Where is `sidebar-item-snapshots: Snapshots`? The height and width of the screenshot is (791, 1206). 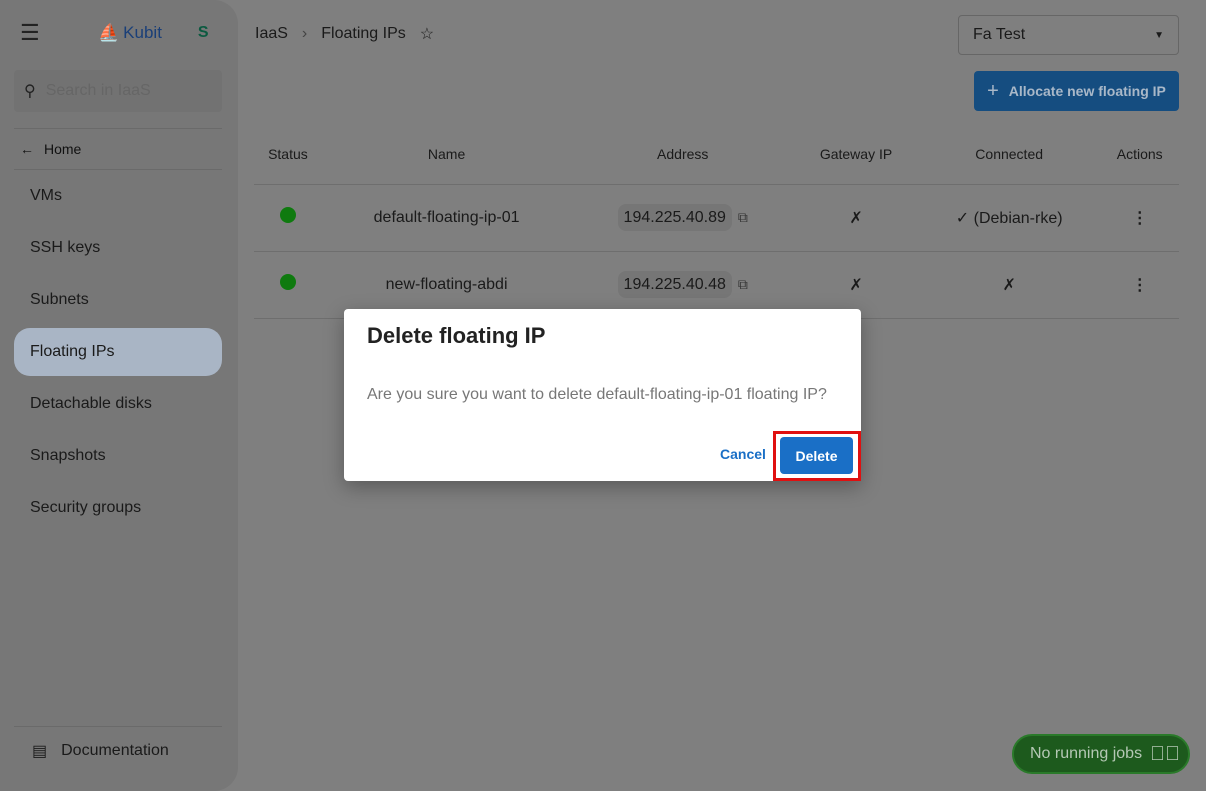 sidebar-item-snapshots: Snapshots is located at coordinates (118, 456).